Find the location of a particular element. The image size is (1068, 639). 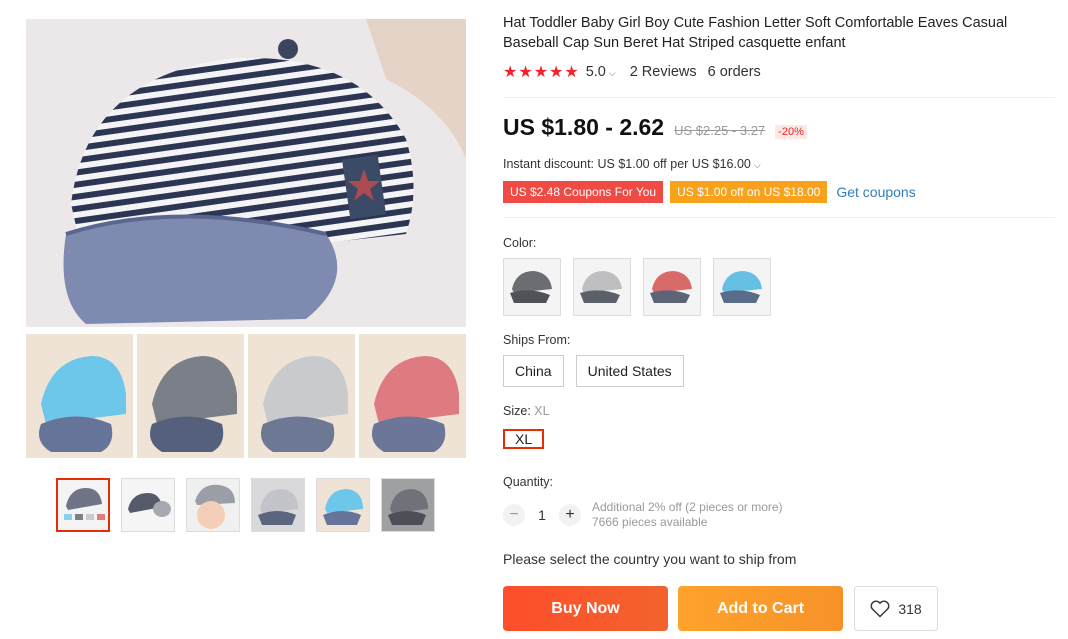

ship-option-china: China is located at coordinates (533, 371).